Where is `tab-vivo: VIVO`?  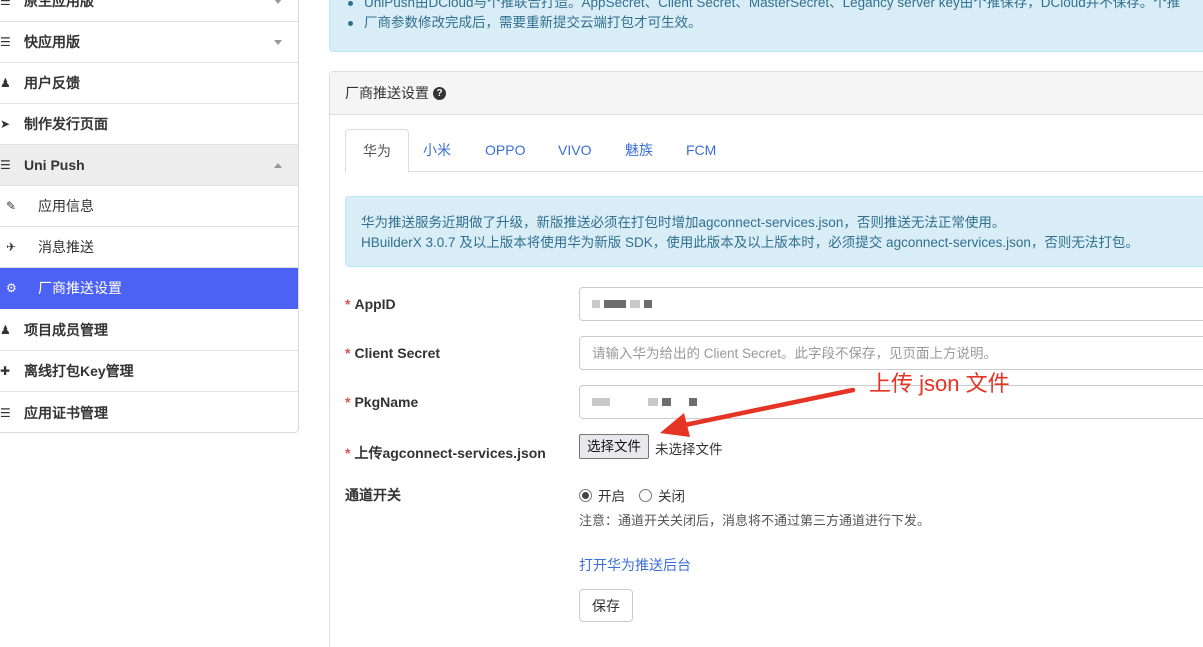
tab-vivo: VIVO is located at coordinates (574, 150).